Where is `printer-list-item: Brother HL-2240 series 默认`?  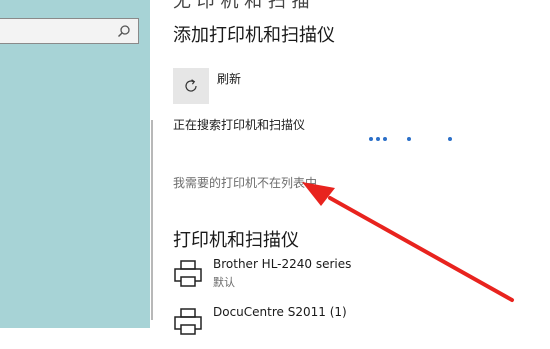 printer-list-item: Brother HL-2240 series 默认 is located at coordinates (353, 279).